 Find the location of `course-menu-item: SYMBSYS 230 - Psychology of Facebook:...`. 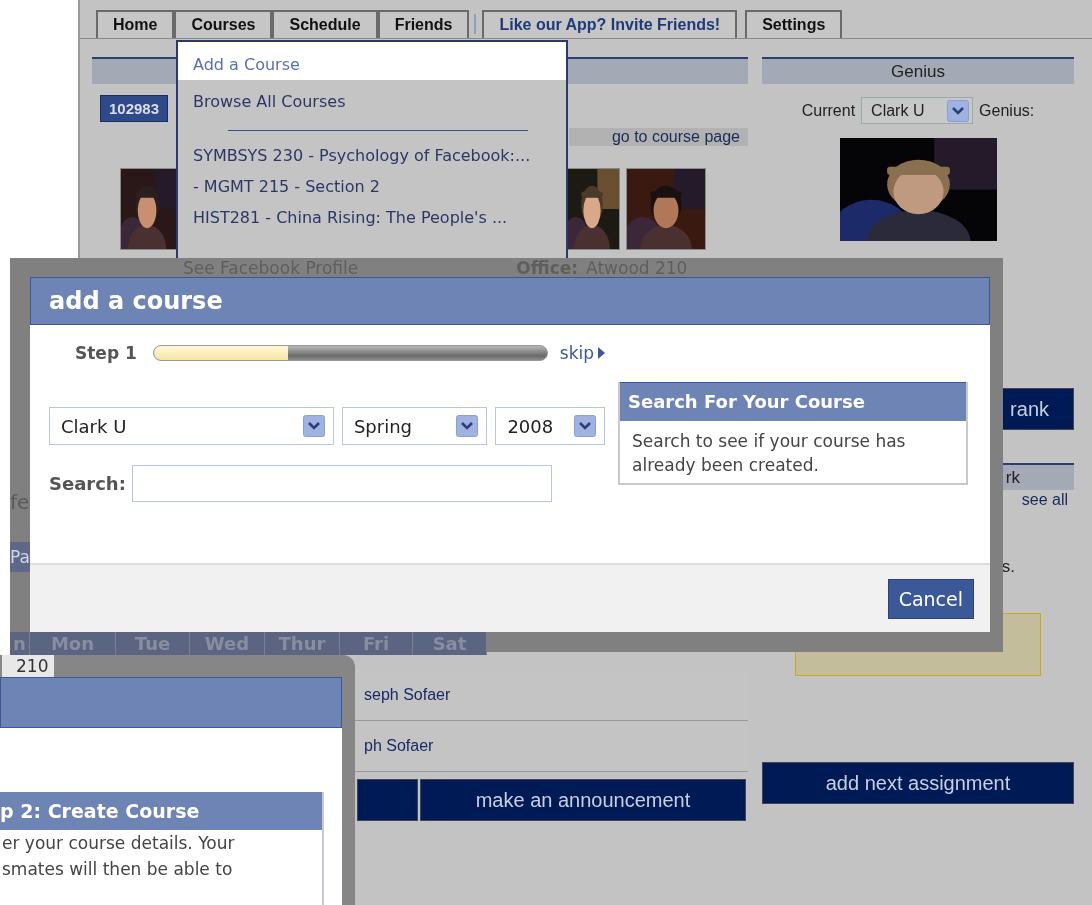

course-menu-item: SYMBSYS 230 - Psychology of Facebook:... is located at coordinates (372, 155).